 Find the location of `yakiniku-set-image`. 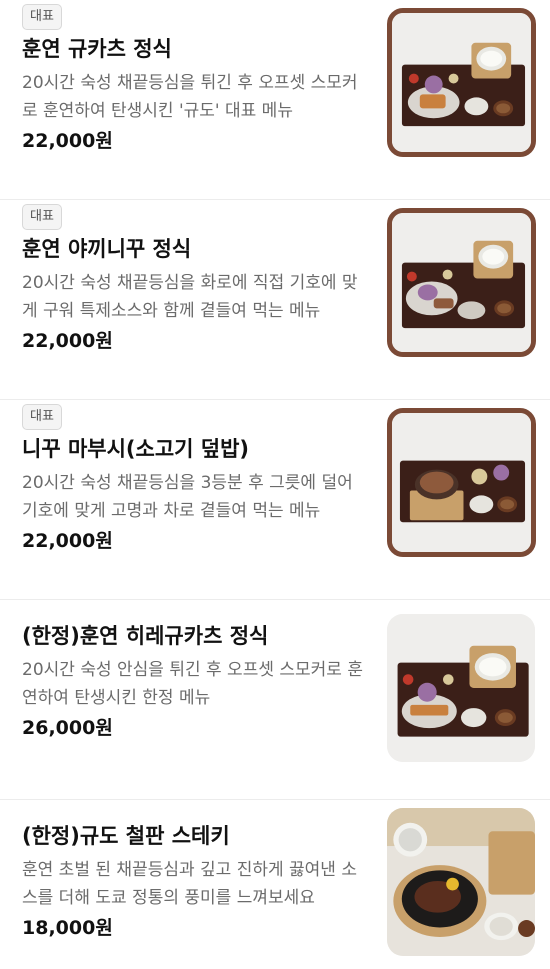

yakiniku-set-image is located at coordinates (461, 282).